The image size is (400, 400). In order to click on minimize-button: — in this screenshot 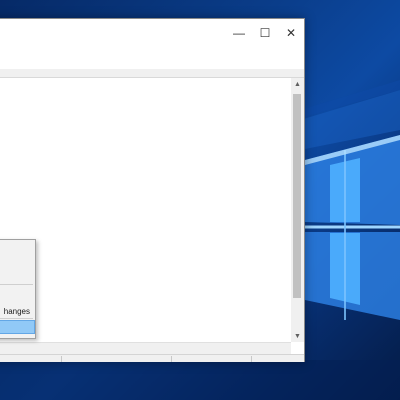, I will do `click(239, 33)`.